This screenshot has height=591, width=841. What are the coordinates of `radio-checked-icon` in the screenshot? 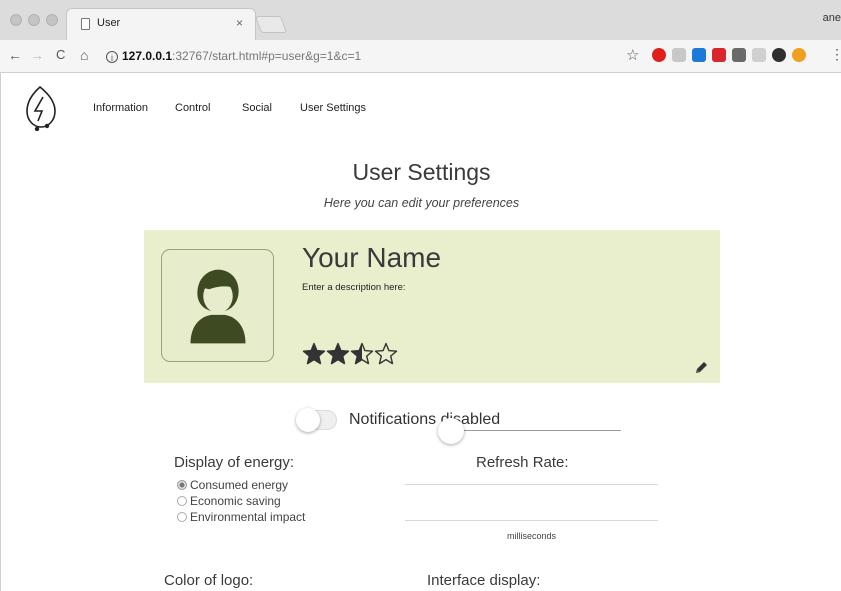 It's located at (182, 485).